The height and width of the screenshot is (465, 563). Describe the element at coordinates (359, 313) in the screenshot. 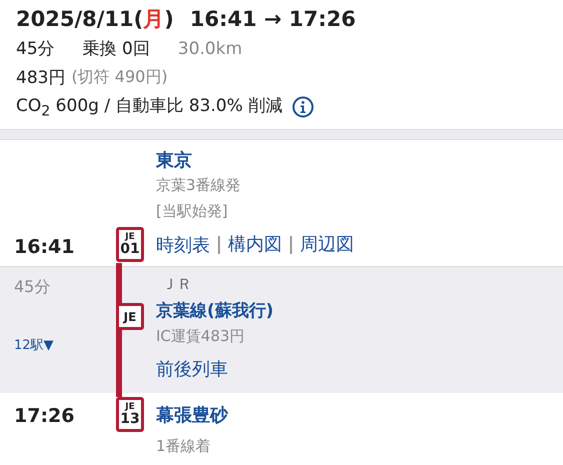

I see `train-name: 京葉線(蘇我行)` at that location.